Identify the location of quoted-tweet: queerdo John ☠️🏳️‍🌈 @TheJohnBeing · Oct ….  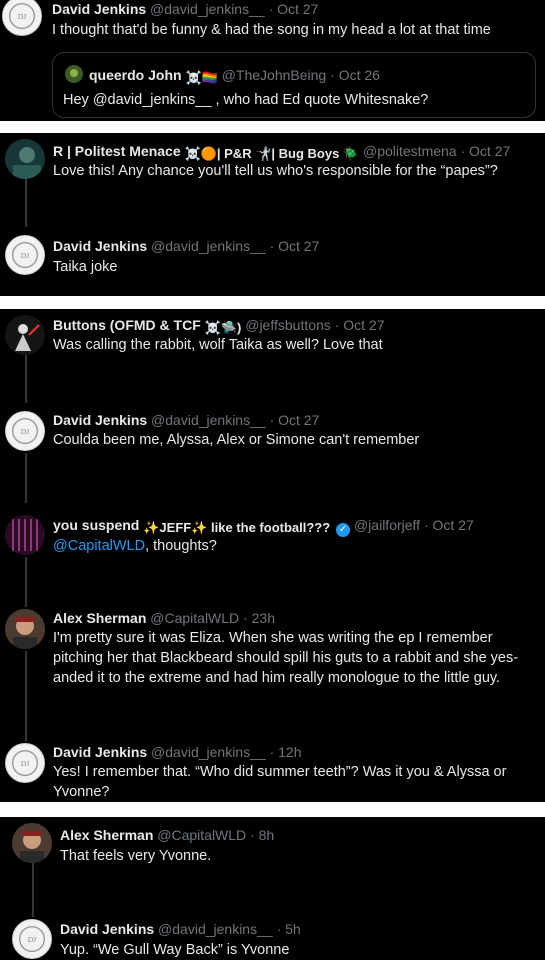
(294, 85).